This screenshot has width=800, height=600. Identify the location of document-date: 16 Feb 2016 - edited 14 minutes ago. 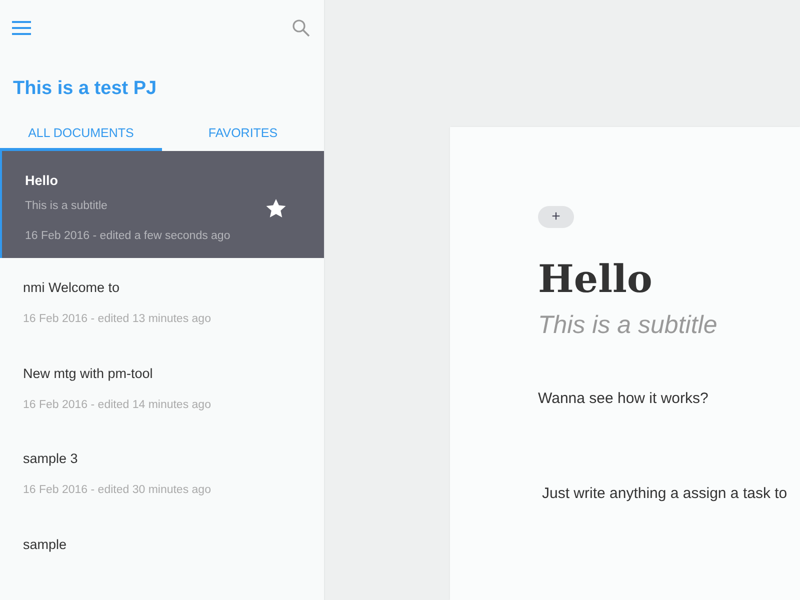
(117, 404).